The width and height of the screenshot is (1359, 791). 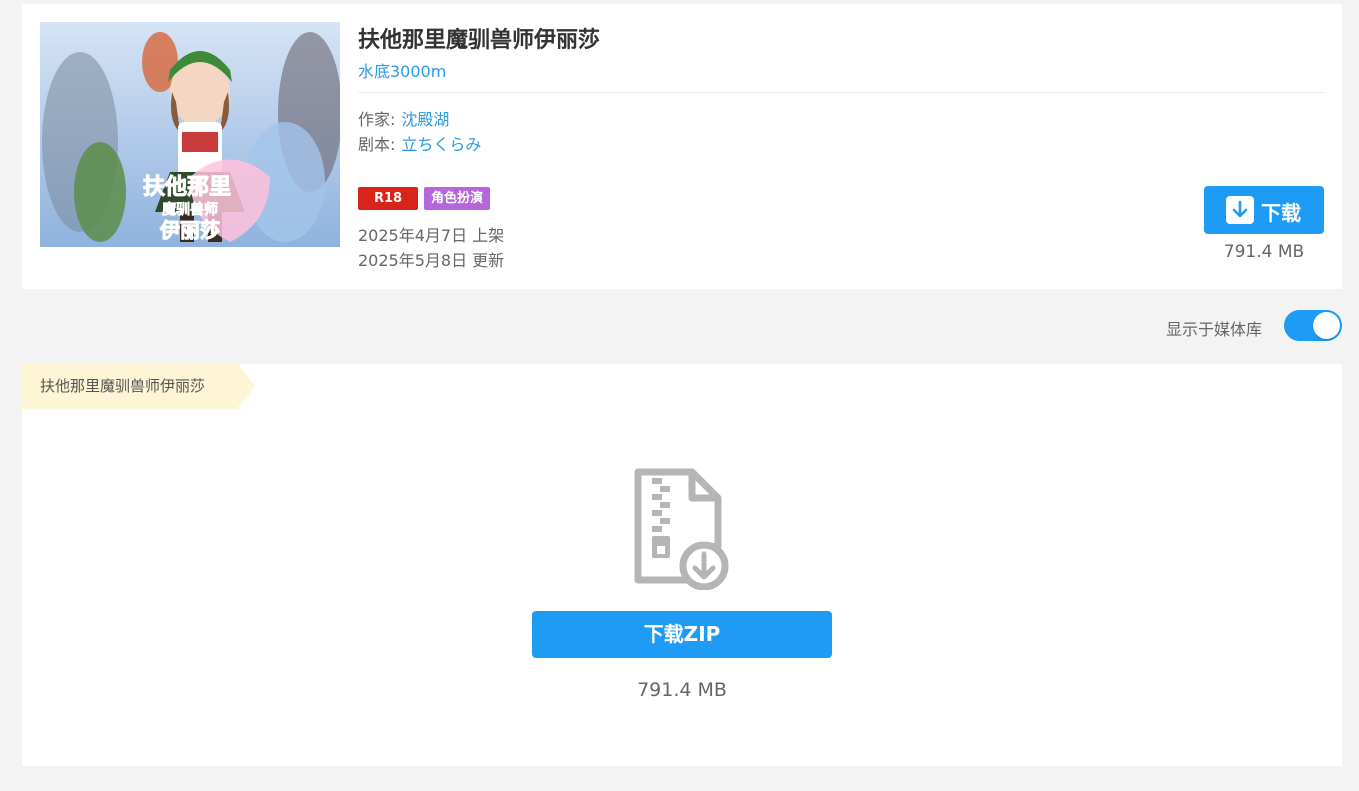 What do you see at coordinates (682, 634) in the screenshot?
I see `download-zip-button: 下载ZIP` at bounding box center [682, 634].